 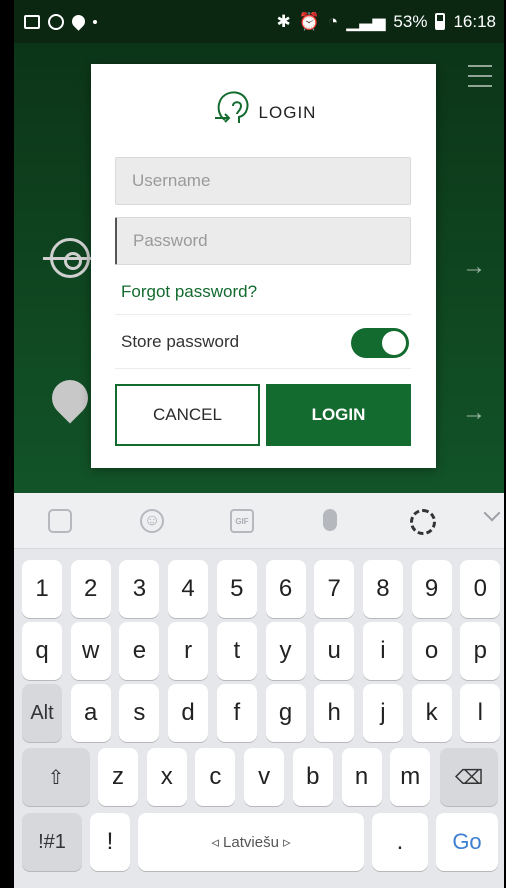 I want to click on password-input, so click(x=263, y=241).